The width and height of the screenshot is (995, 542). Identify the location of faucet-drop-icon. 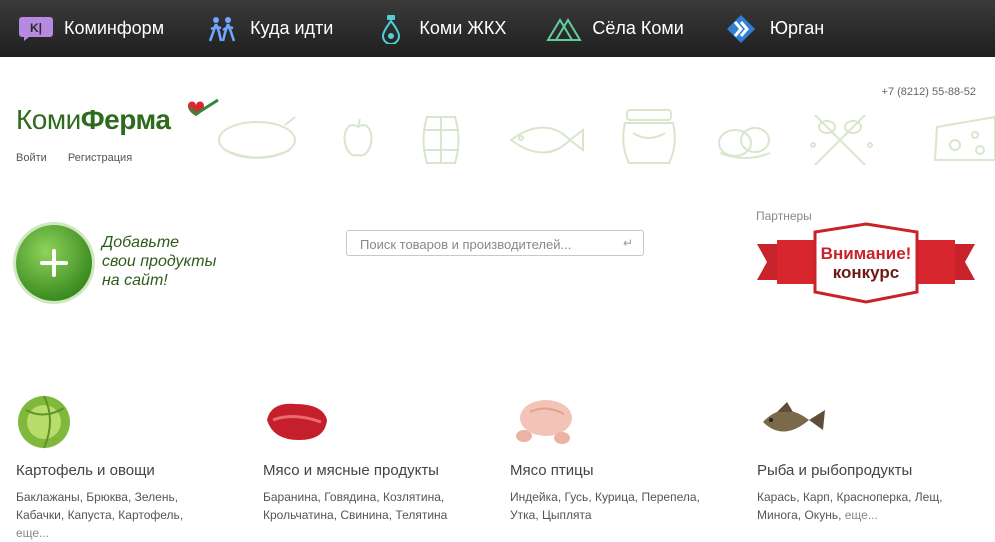
(391, 29).